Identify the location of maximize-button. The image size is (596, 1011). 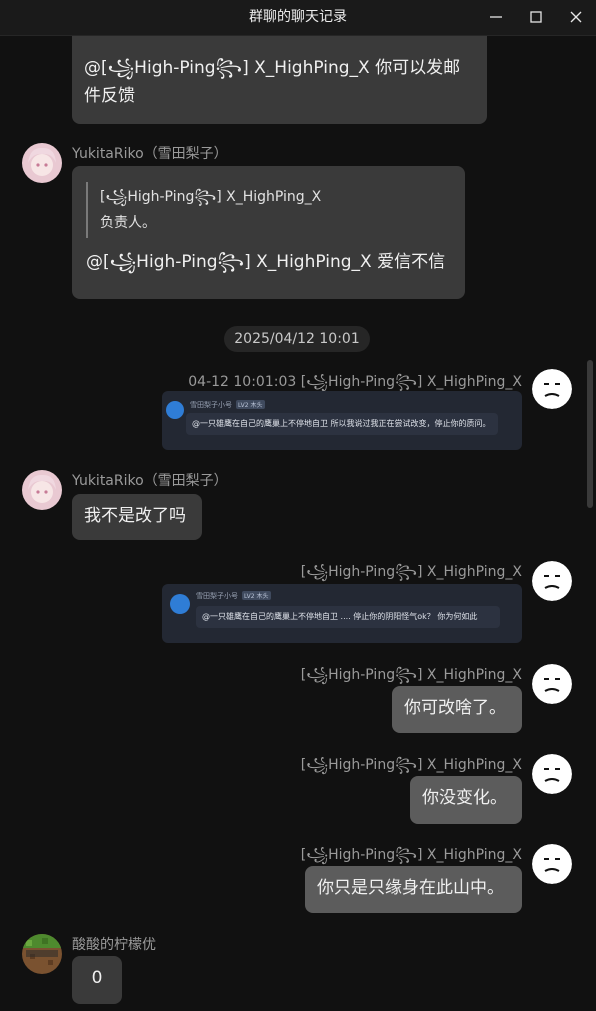
(536, 17).